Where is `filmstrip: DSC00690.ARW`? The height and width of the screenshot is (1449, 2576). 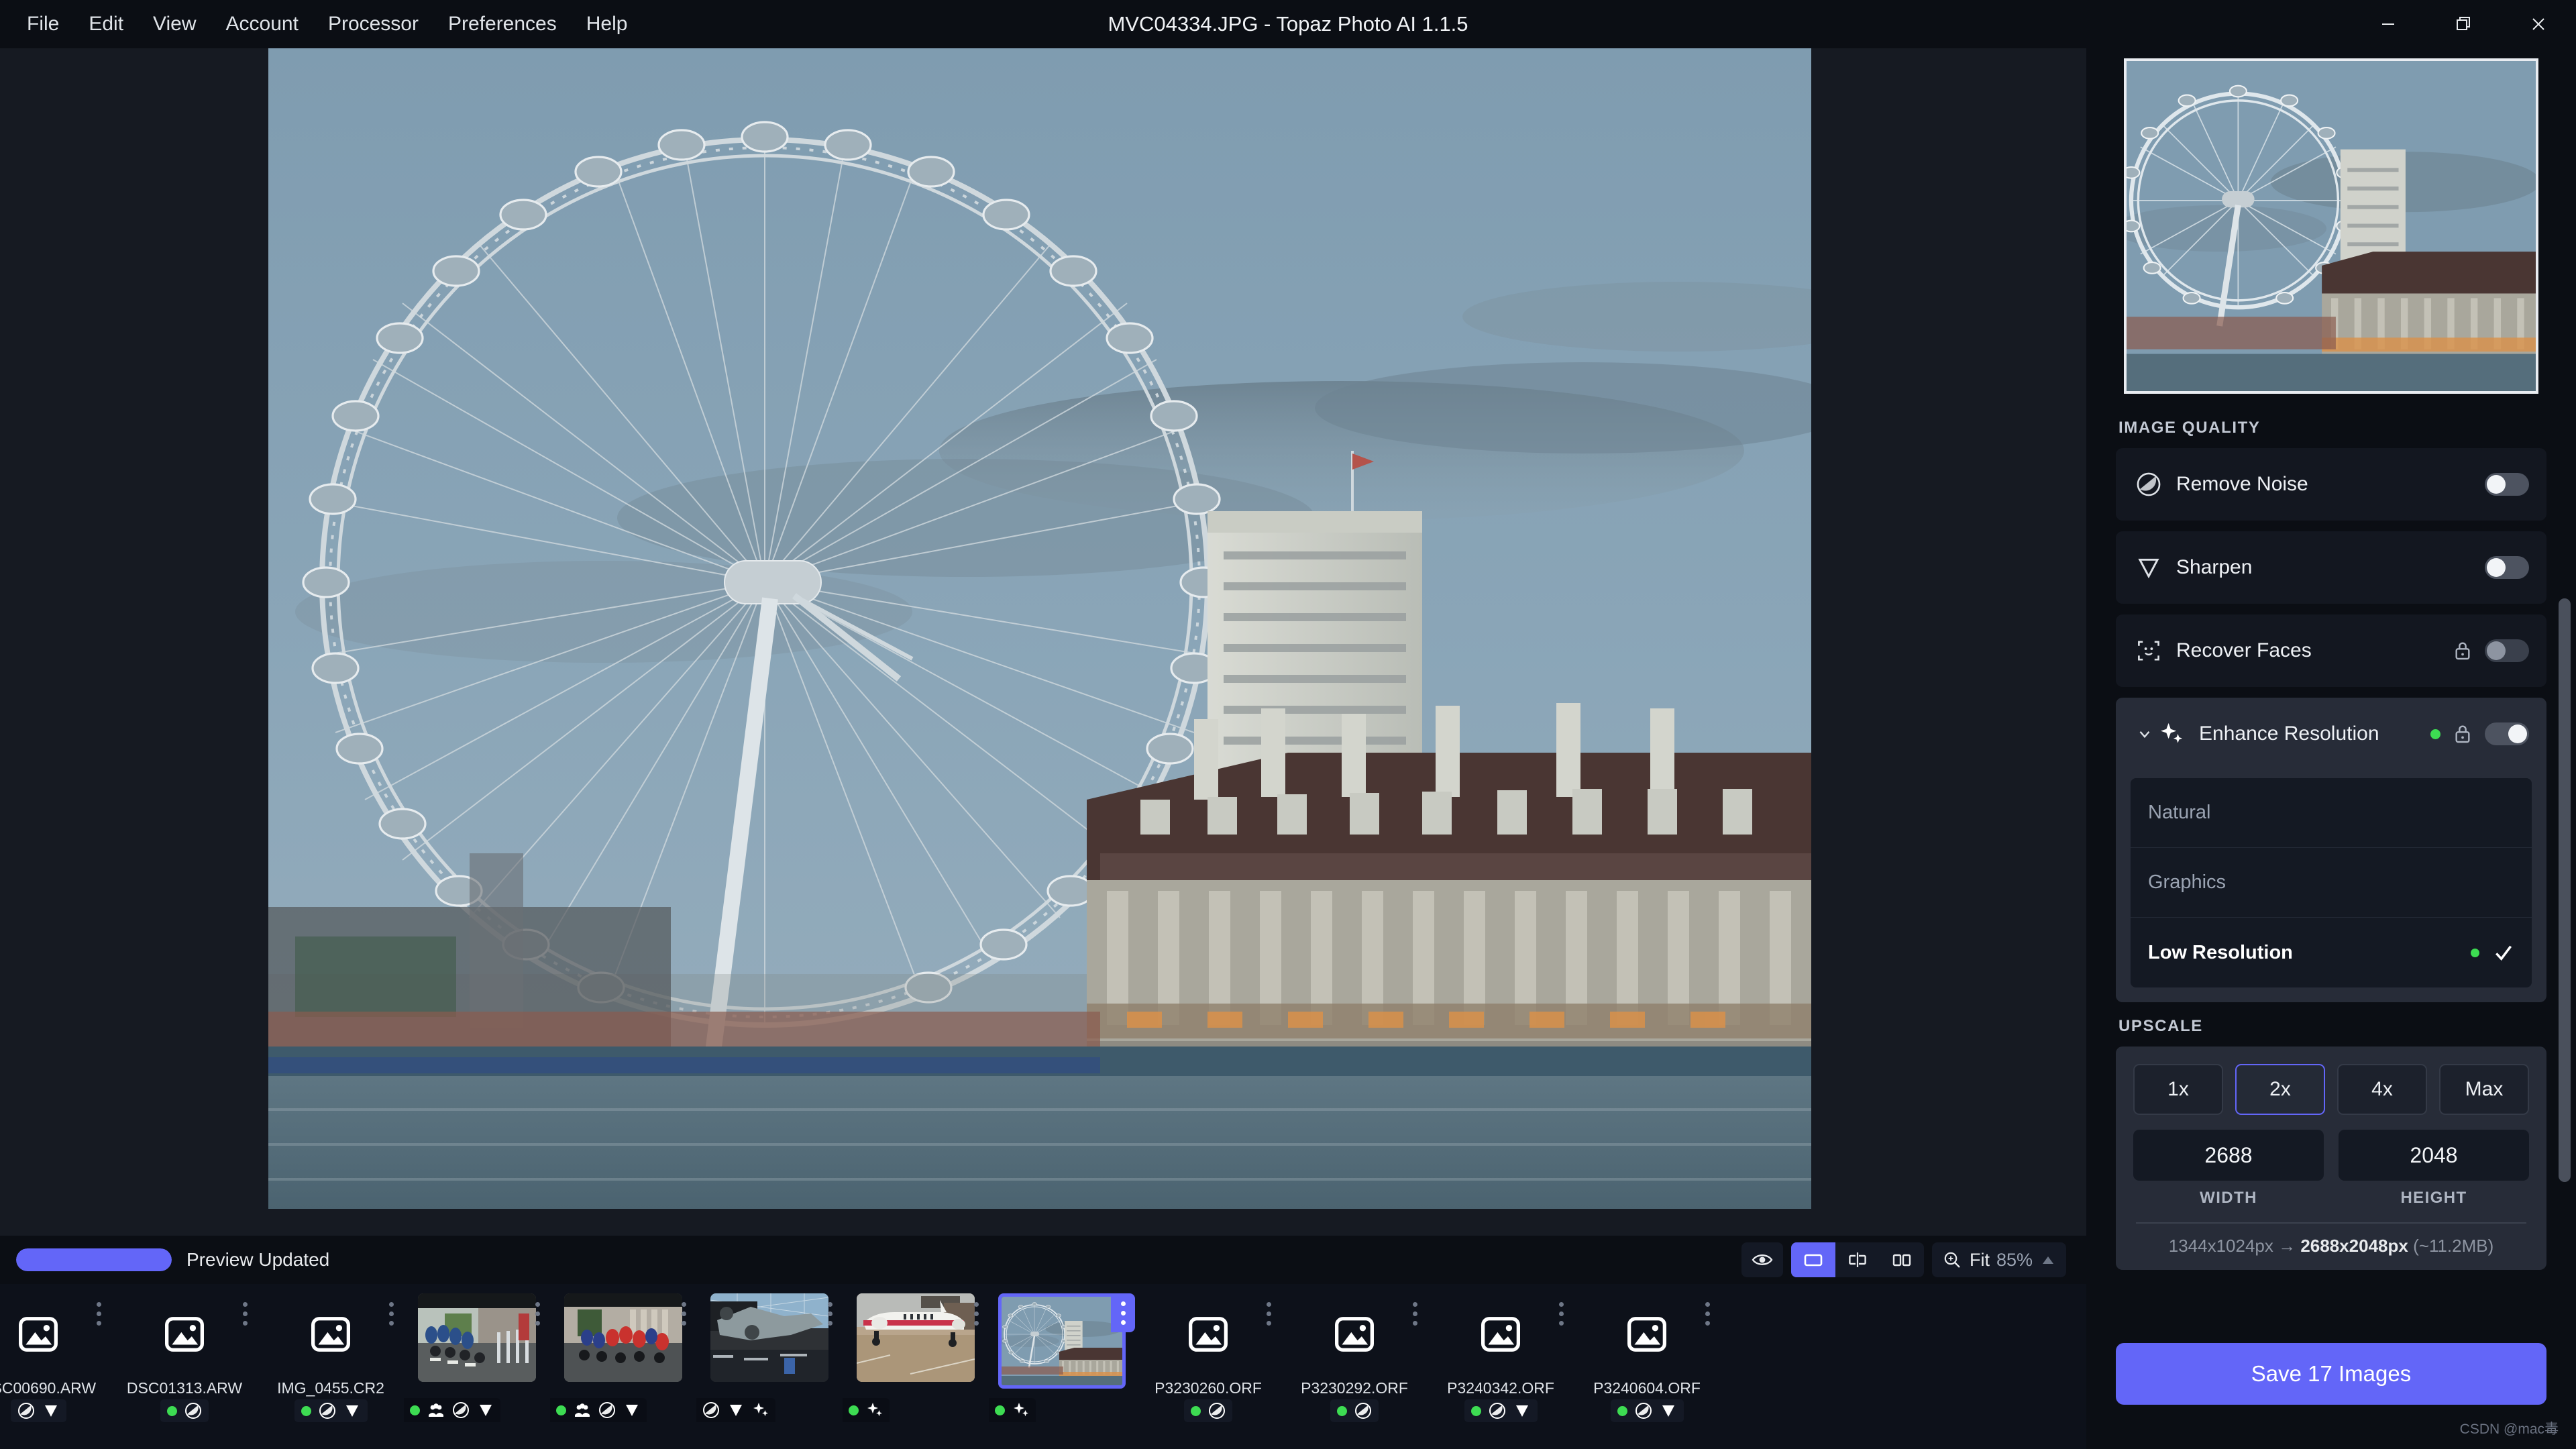 filmstrip: DSC00690.ARW is located at coordinates (1043, 1366).